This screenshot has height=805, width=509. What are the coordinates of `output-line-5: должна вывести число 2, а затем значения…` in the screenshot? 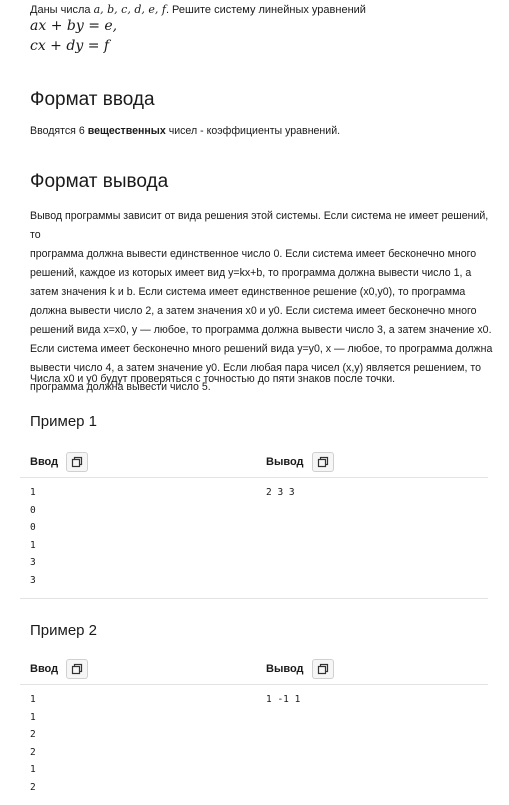 It's located at (253, 311).